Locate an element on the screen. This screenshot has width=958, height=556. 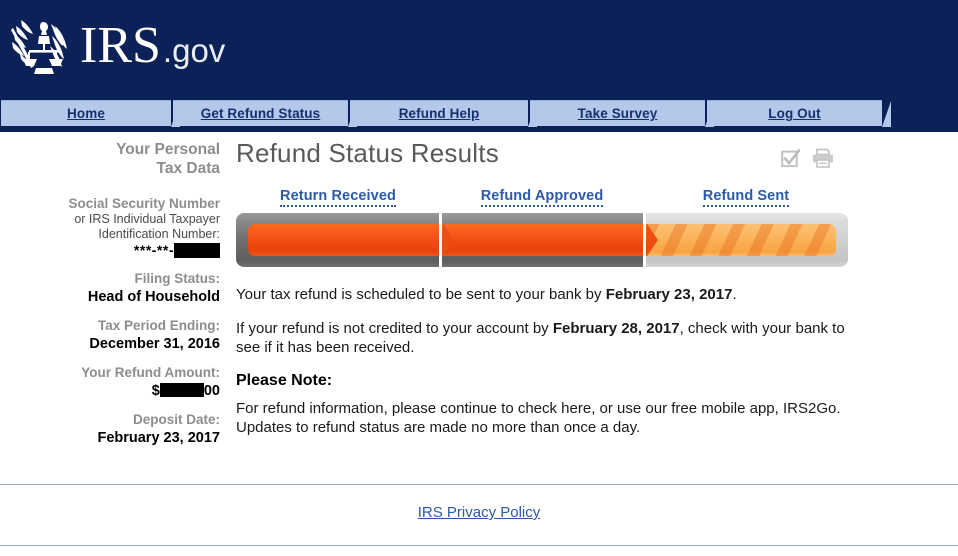
nav-link-refund-help: Refund Help is located at coordinates (439, 113).